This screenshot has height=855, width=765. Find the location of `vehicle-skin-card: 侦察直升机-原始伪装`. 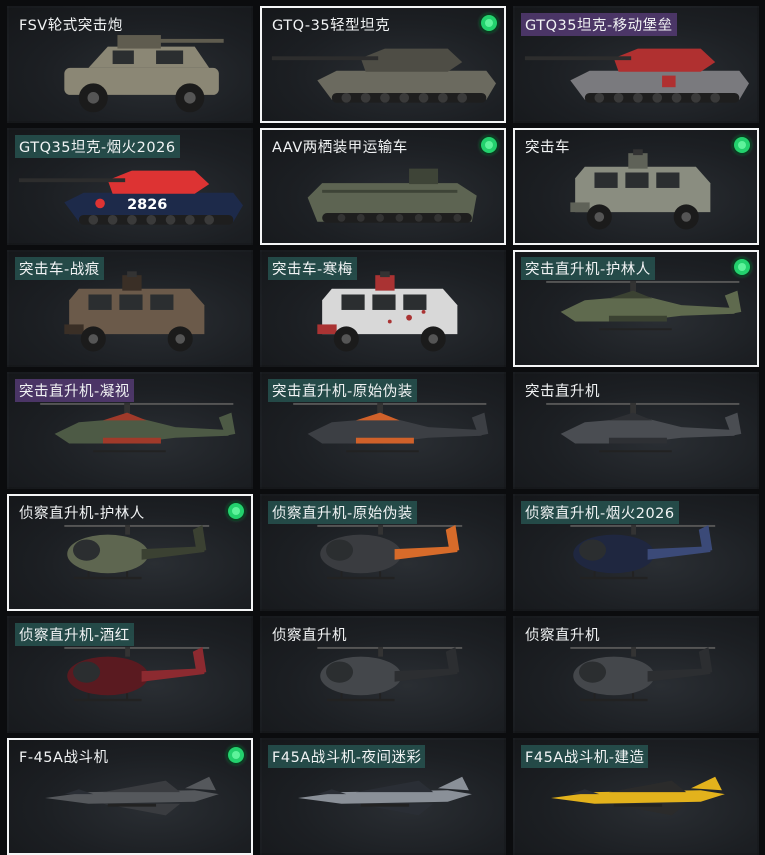

vehicle-skin-card: 侦察直升机-原始伪装 is located at coordinates (383, 552).